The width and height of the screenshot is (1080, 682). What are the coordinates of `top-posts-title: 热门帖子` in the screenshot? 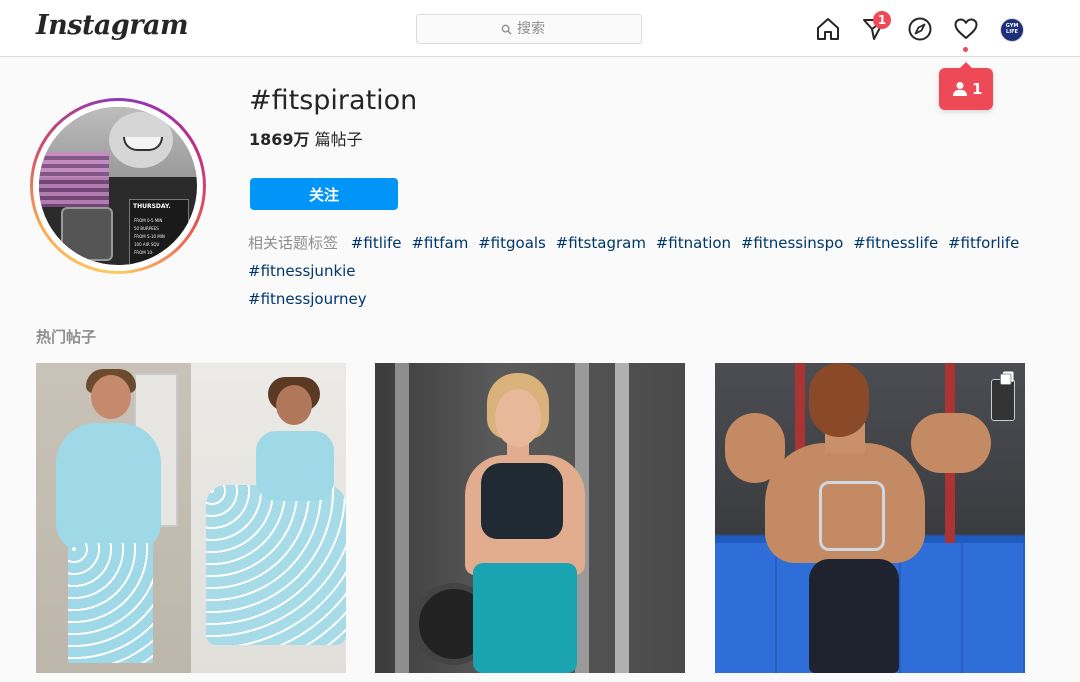 It's located at (66, 337).